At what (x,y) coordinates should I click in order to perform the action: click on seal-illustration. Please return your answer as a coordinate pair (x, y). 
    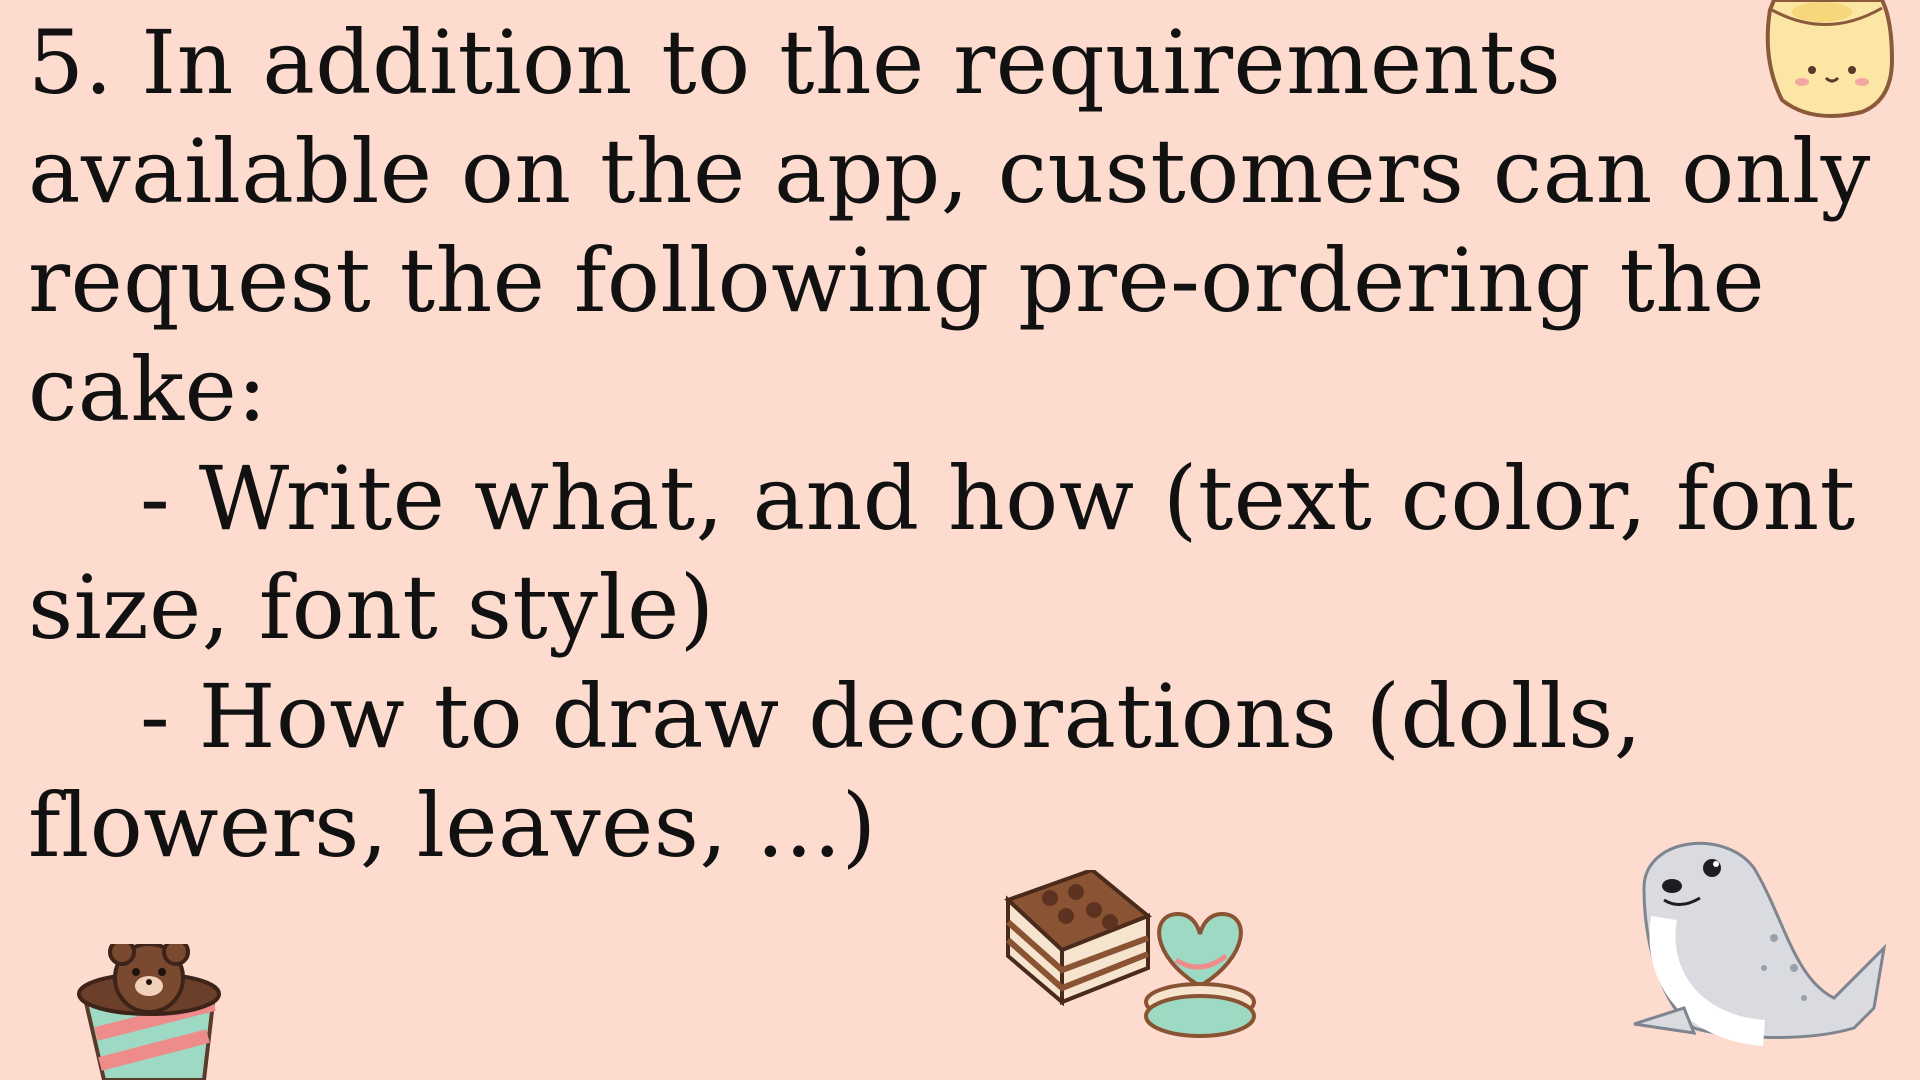
    Looking at the image, I should click on (1749, 938).